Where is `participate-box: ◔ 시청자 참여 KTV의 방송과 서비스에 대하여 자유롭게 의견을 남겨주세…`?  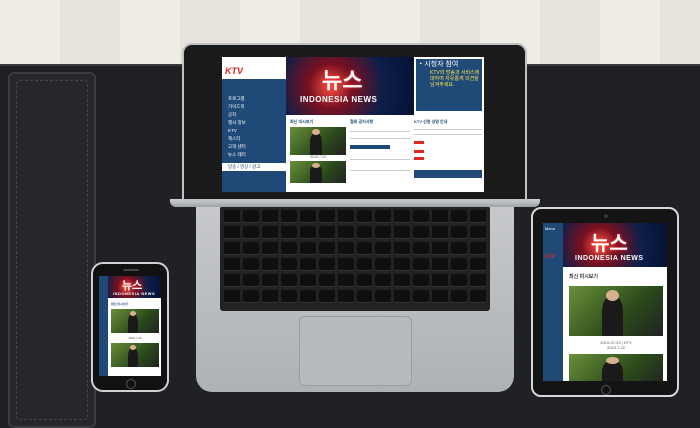
participate-box: ◔ 시청자 참여 KTV의 방송과 서비스에 대하여 자유롭게 의견을 남겨주세… is located at coordinates (449, 85).